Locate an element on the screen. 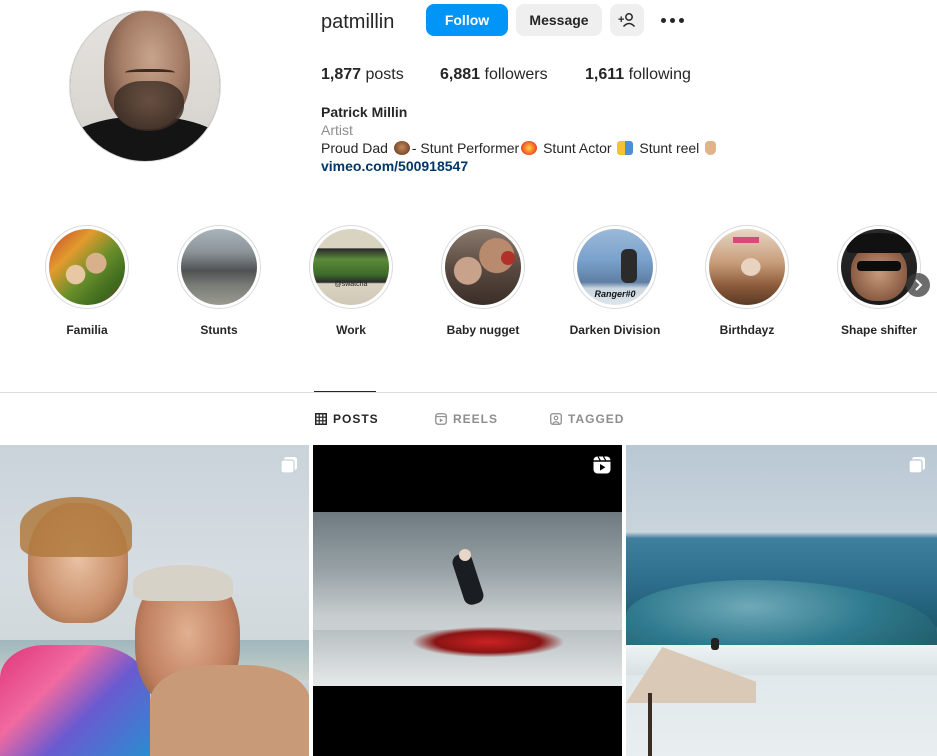 This screenshot has width=937, height=756. highlight-overlay-text: Ranger#0 is located at coordinates (615, 294).